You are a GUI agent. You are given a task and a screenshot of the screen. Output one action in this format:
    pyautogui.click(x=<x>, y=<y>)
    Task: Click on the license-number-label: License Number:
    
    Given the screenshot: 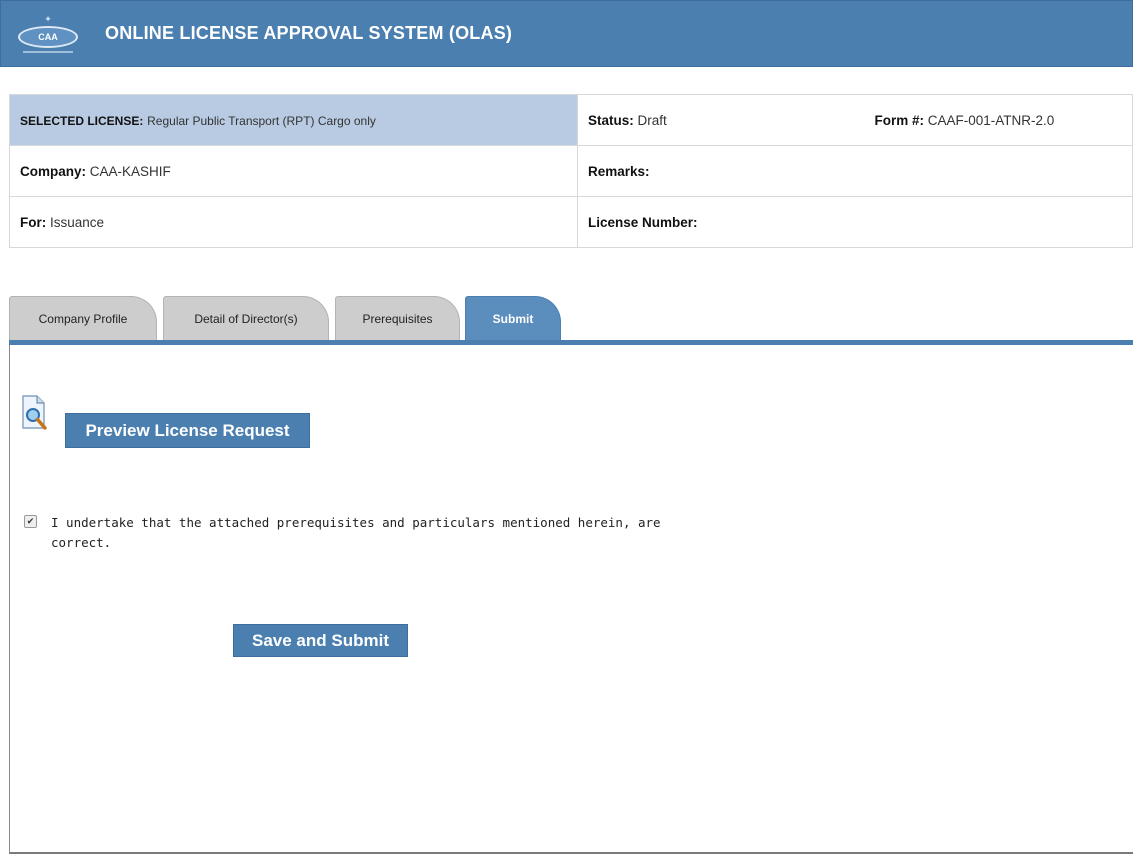 What is the action you would take?
    pyautogui.click(x=643, y=222)
    